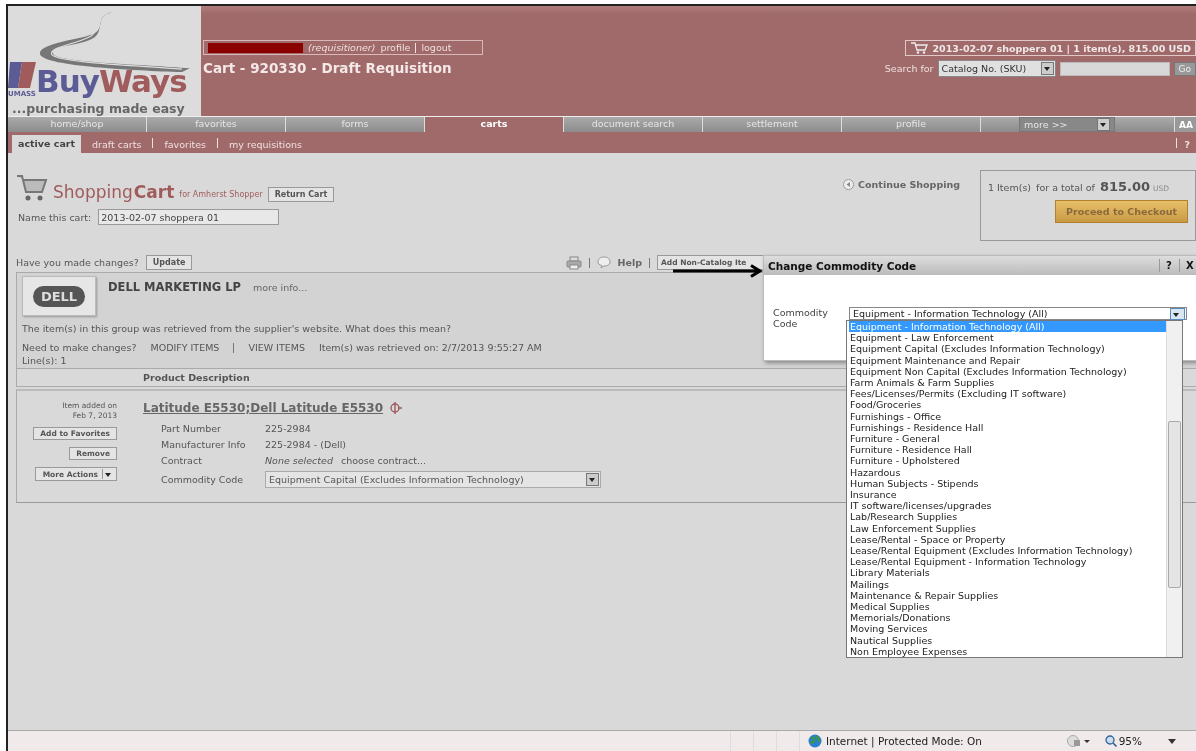  What do you see at coordinates (1187, 265) in the screenshot?
I see `close-button: X` at bounding box center [1187, 265].